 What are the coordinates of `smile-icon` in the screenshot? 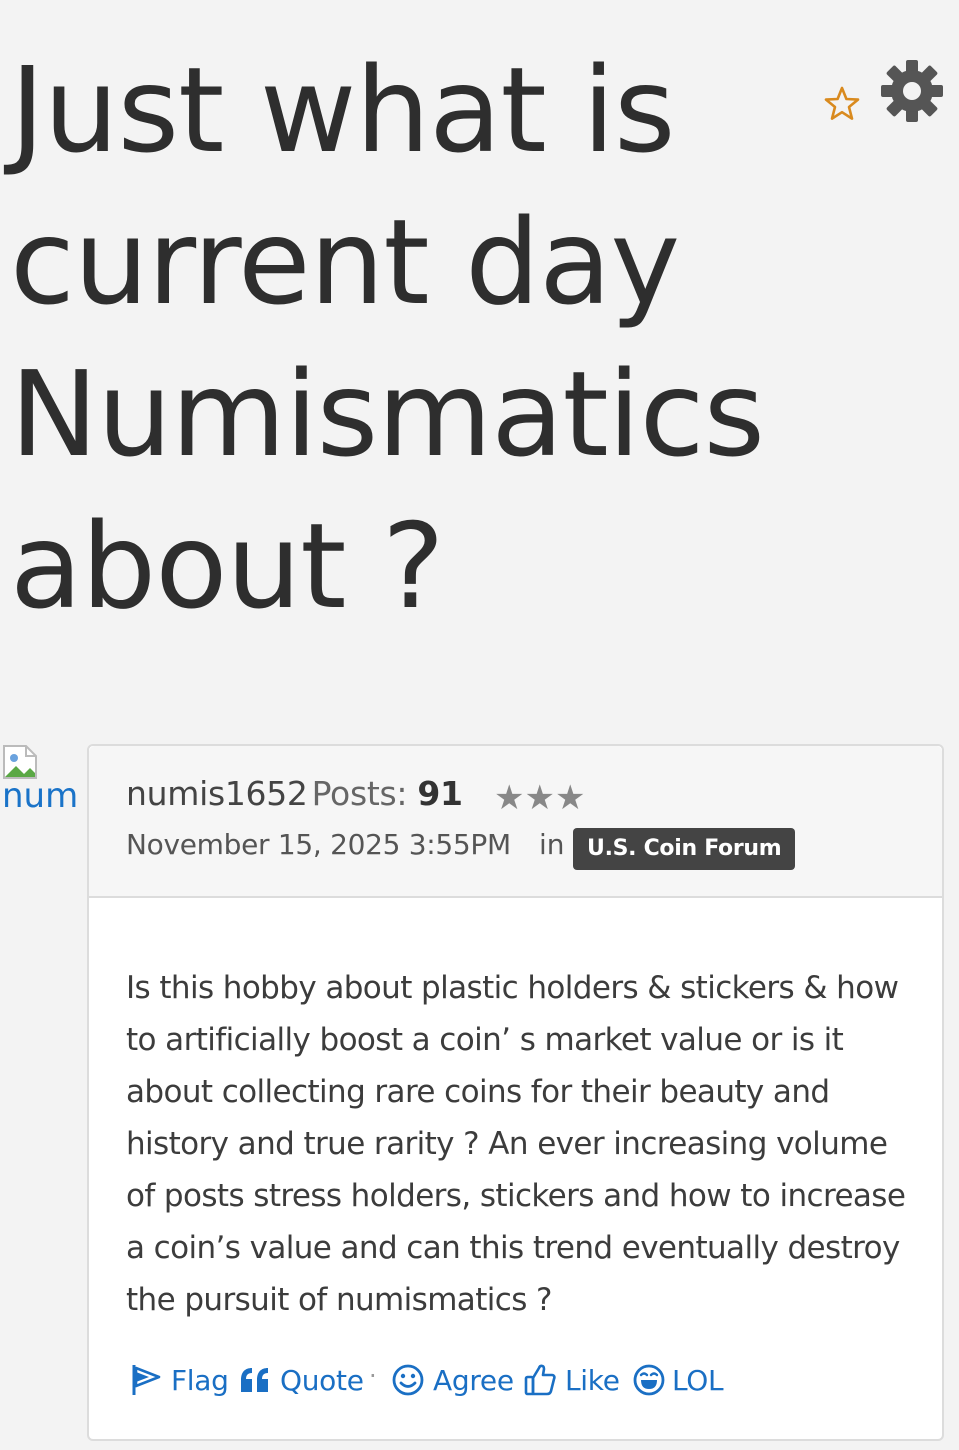 It's located at (408, 1380).